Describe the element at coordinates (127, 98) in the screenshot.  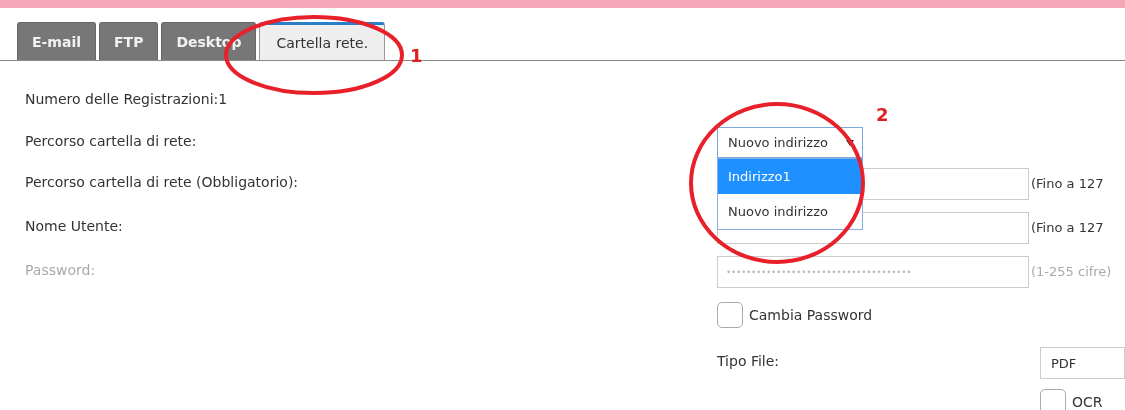
I see `registration-count: Numero delle Registrazioni:1` at that location.